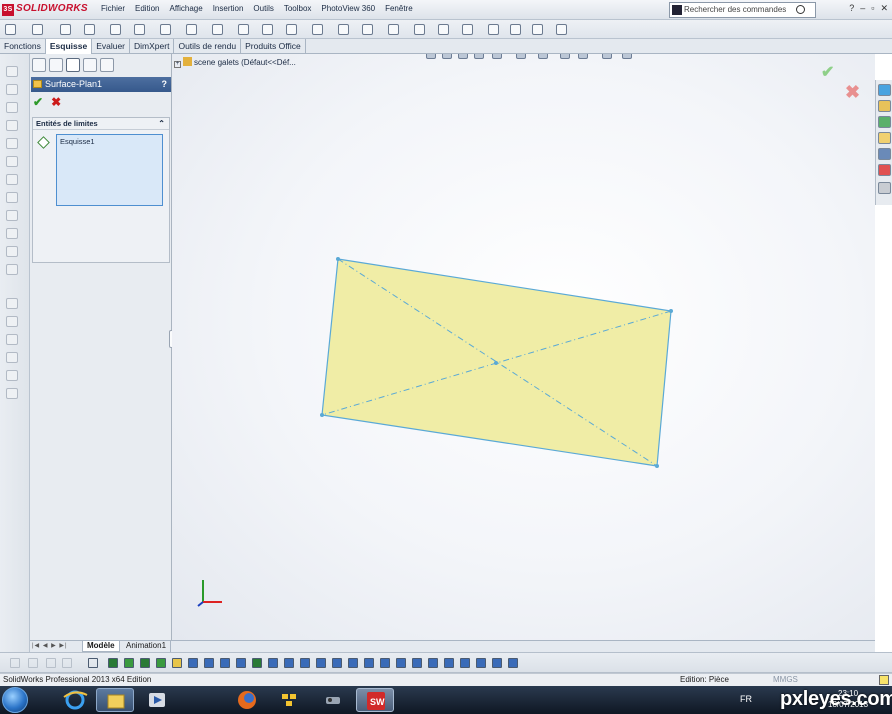  Describe the element at coordinates (521, 56) in the screenshot. I see `display-style-icon` at that location.